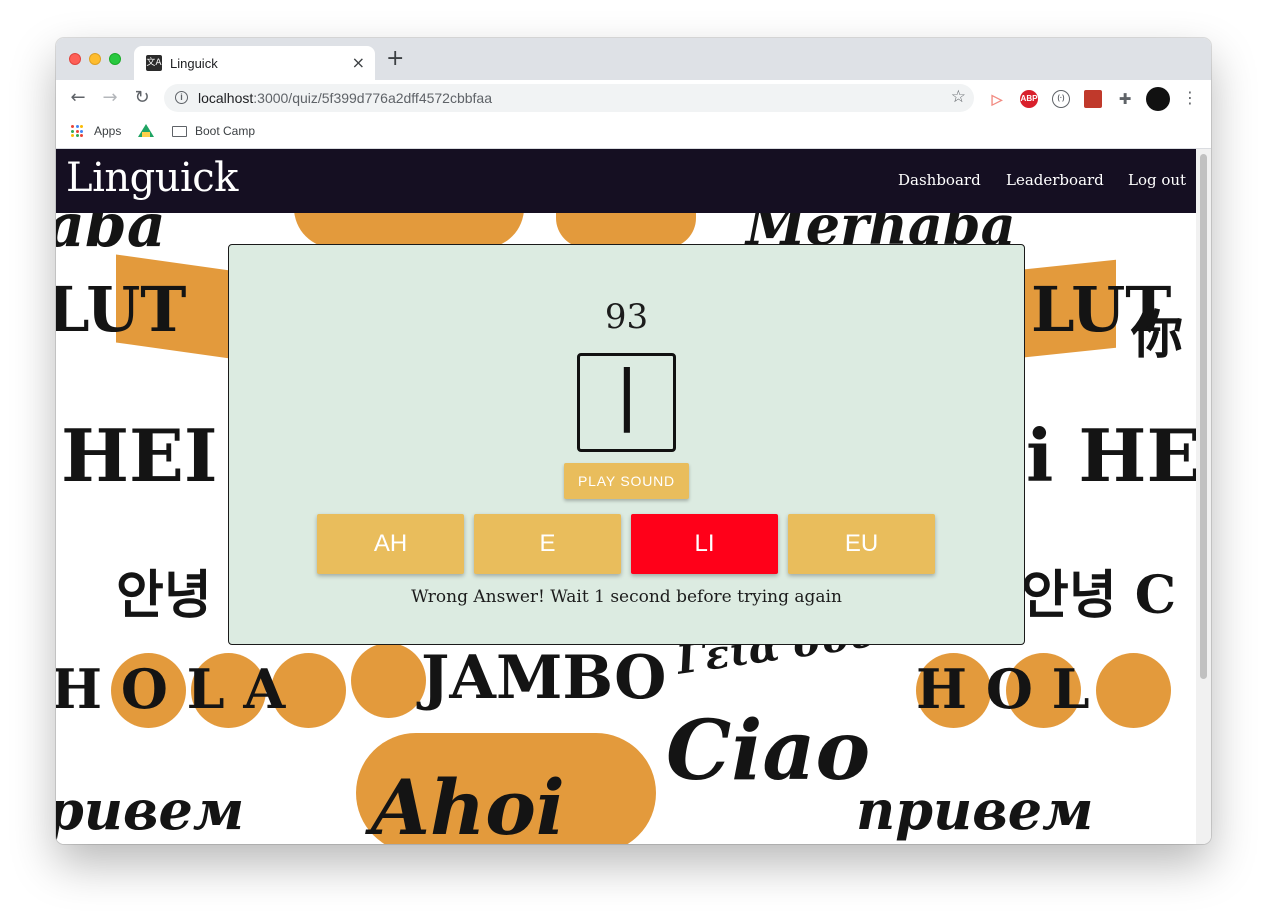  Describe the element at coordinates (861, 544) in the screenshot. I see `answer-option: EU` at that location.